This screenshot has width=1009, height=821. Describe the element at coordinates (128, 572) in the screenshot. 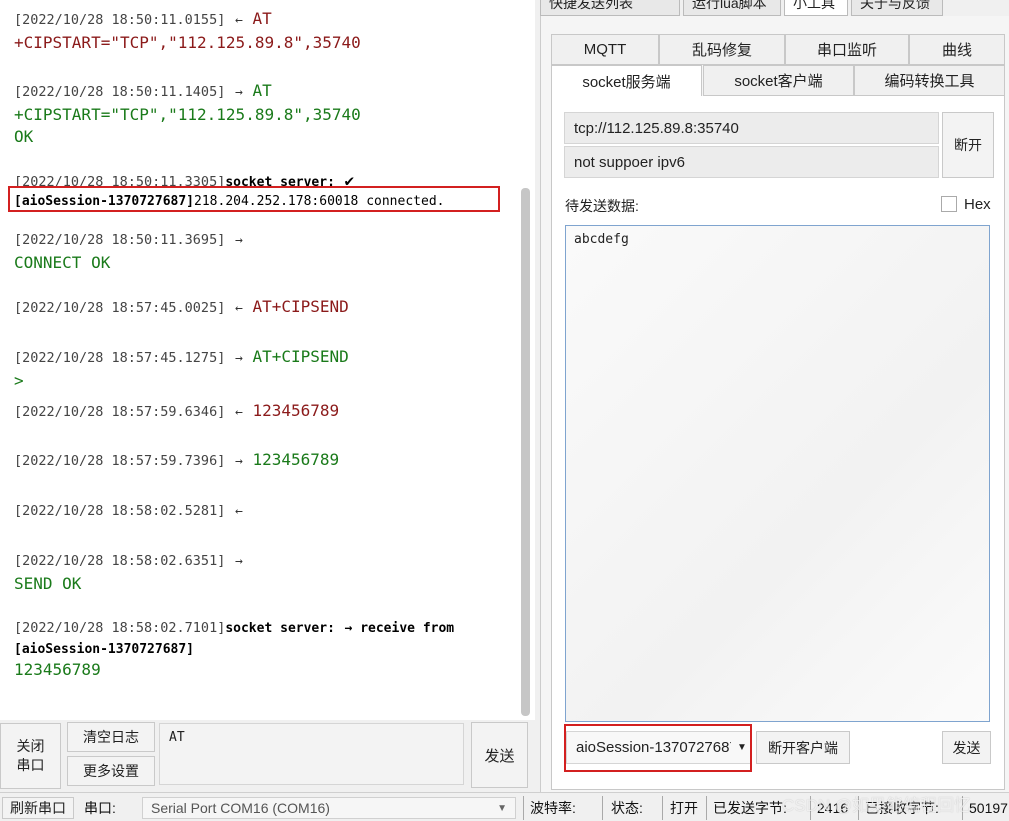

I see `log-entry: [2022/10/28 18:58:02.6351] → SEND OK` at that location.